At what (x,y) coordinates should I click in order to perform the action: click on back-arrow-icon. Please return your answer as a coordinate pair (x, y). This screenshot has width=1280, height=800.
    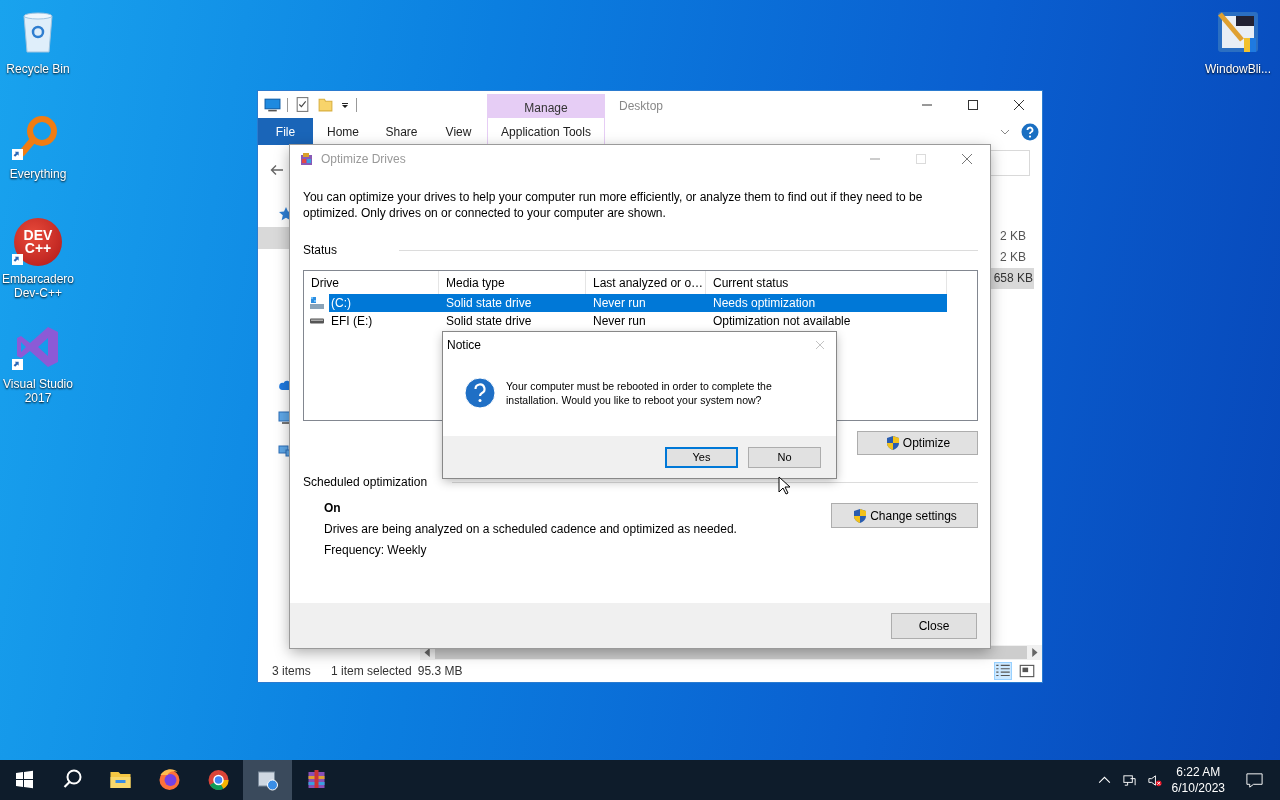
    Looking at the image, I should click on (277, 170).